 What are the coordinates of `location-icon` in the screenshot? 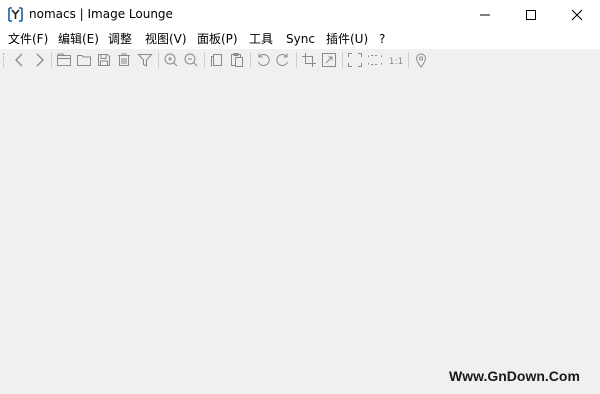 It's located at (421, 60).